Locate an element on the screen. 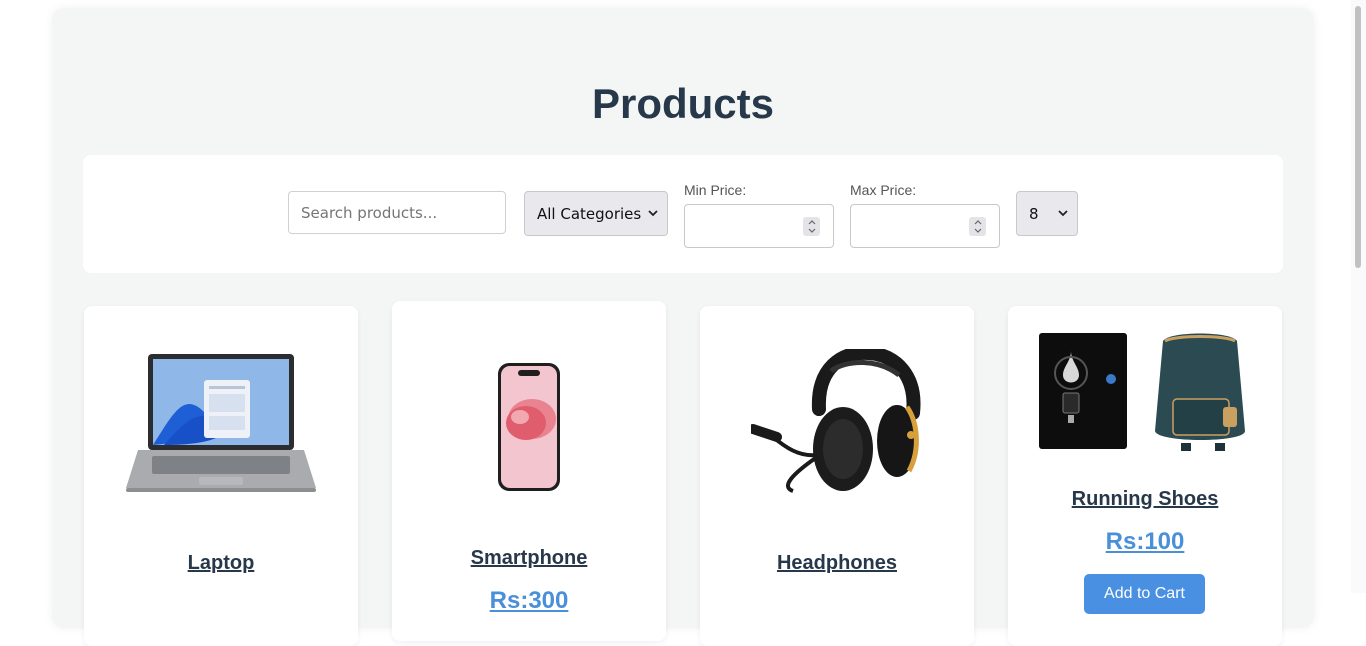  product-price: Rs:100 is located at coordinates (1145, 541).